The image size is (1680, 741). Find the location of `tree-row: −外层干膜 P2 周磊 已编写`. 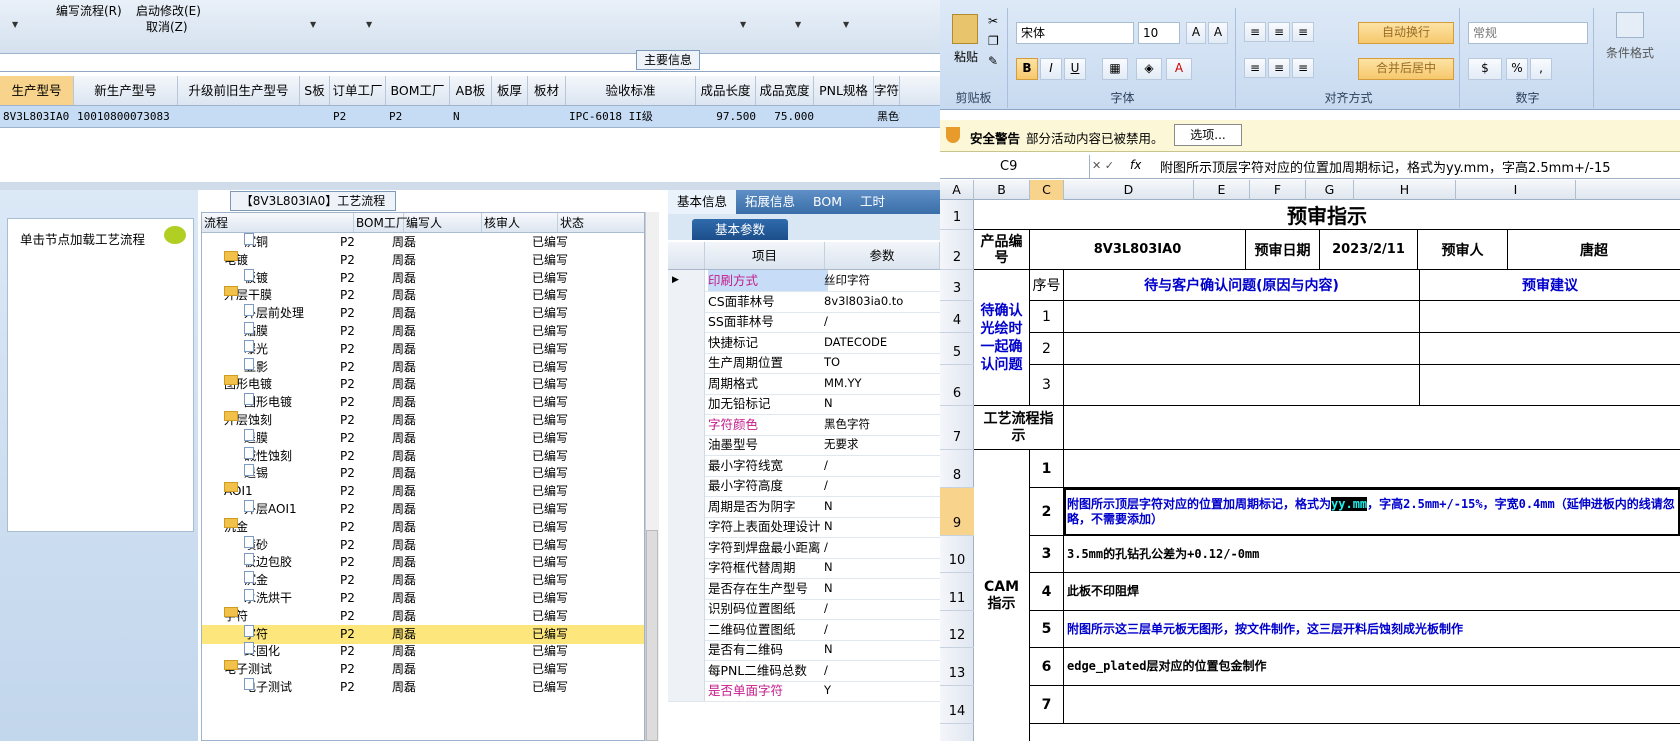

tree-row: −外层干膜 P2 周磊 已编写 is located at coordinates (423, 295).